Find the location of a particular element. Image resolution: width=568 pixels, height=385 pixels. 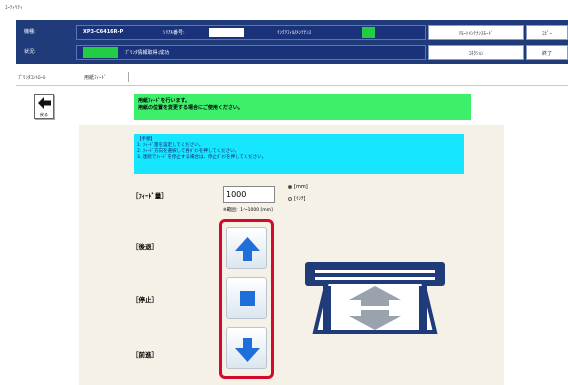

serial-value-box is located at coordinates (226, 32).